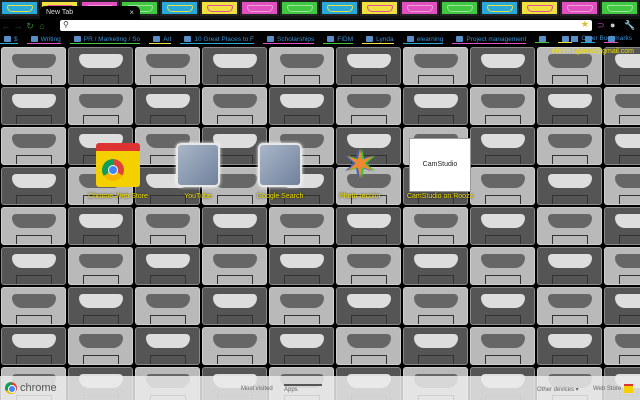  I want to click on toolbar: ← → ↻ ⌂ ⚲ ★, so click(320, 26).